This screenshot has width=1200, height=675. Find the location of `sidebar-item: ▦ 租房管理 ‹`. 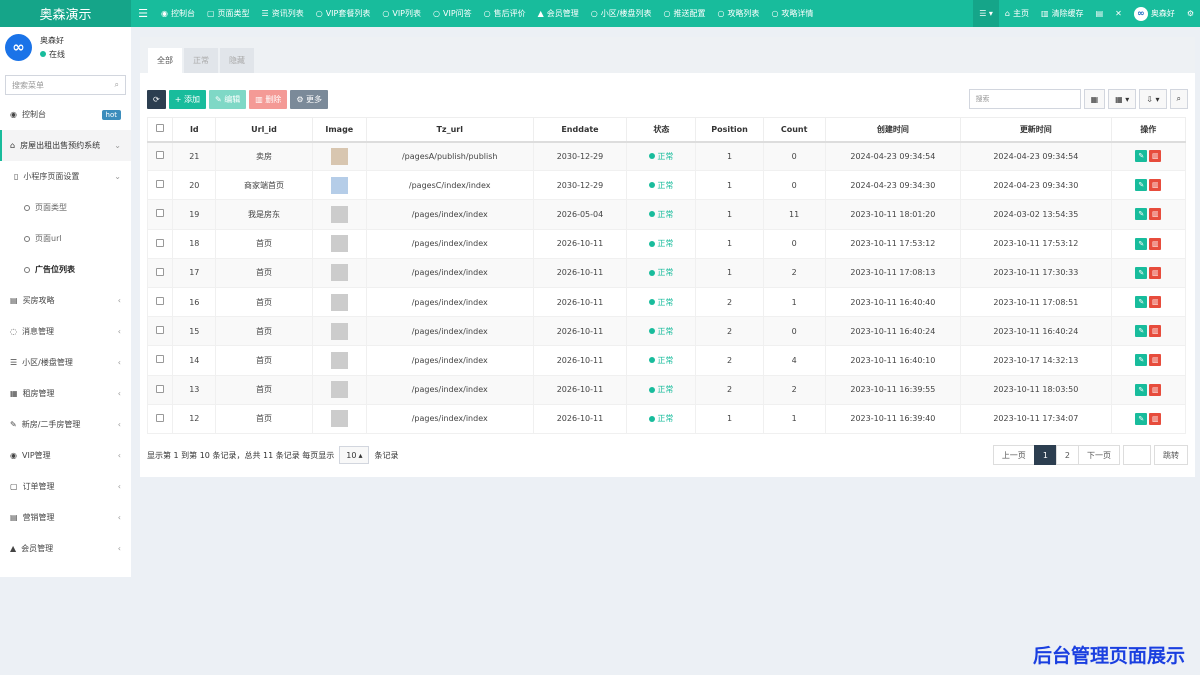

sidebar-item: ▦ 租房管理 ‹ is located at coordinates (65, 393).